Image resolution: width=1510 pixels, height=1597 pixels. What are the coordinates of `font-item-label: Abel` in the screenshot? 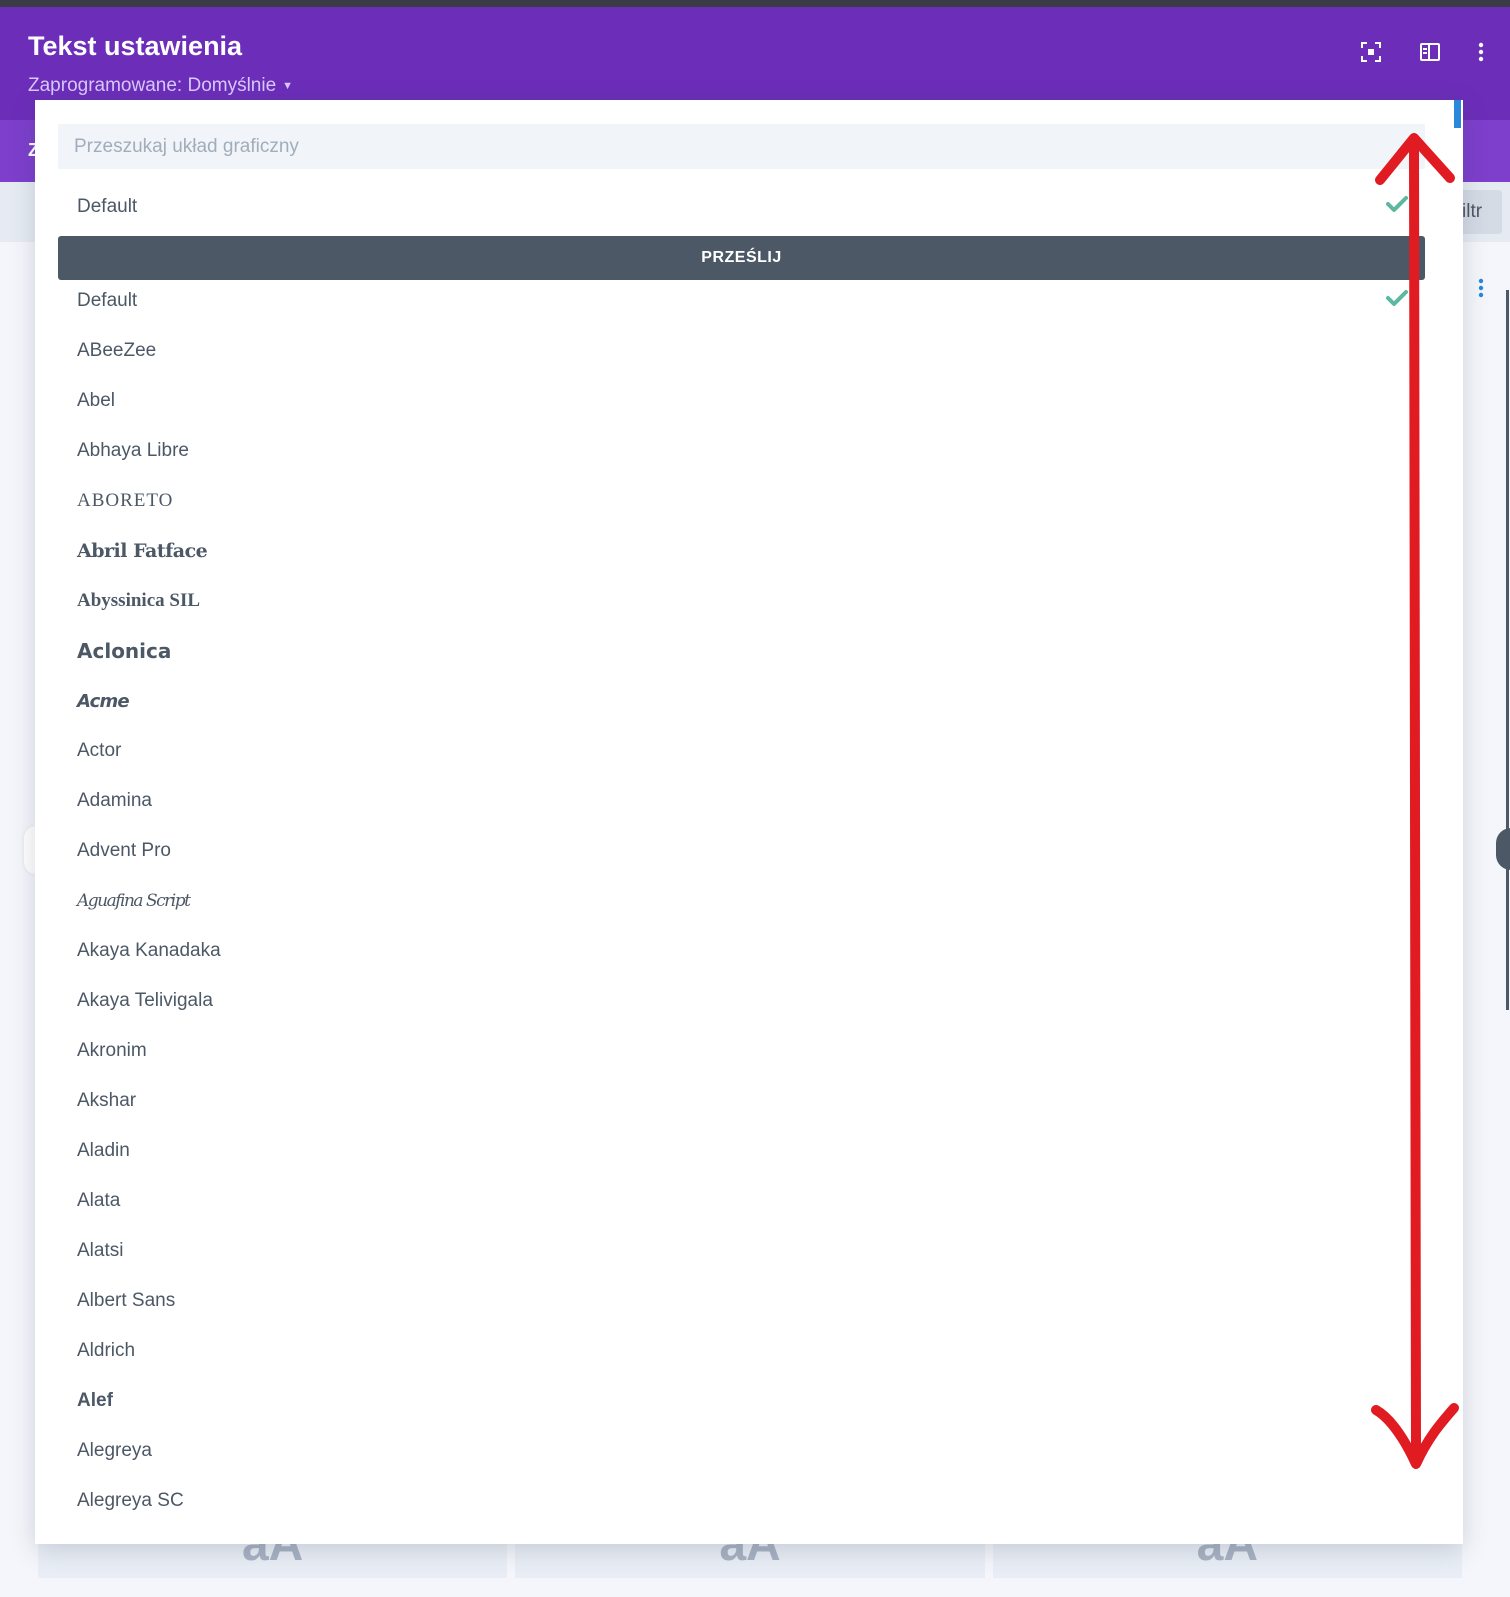 It's located at (96, 400).